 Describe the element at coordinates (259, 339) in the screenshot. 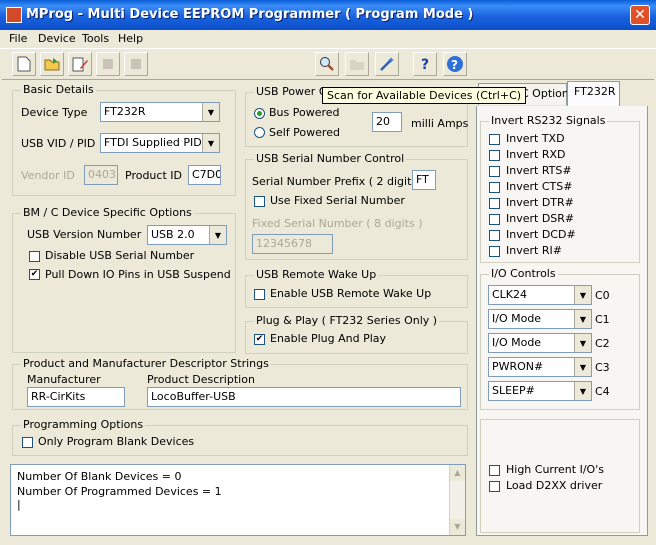

I see `plug-and-play-checkbox: ✔` at that location.